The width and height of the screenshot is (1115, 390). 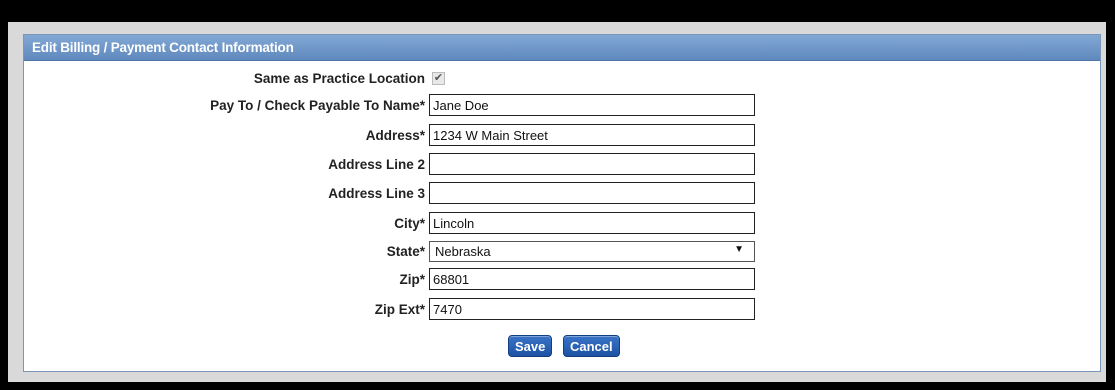 What do you see at coordinates (592, 135) in the screenshot?
I see `address-input` at bounding box center [592, 135].